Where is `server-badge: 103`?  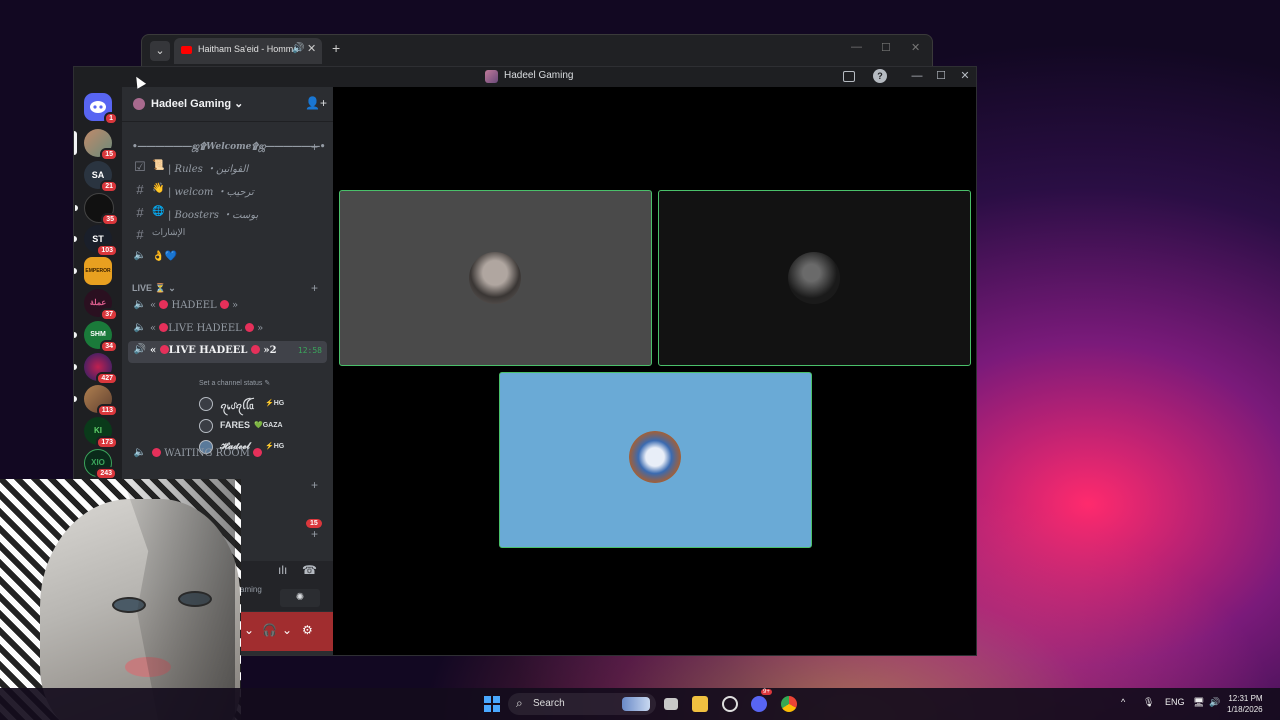
server-badge: 103 is located at coordinates (107, 250).